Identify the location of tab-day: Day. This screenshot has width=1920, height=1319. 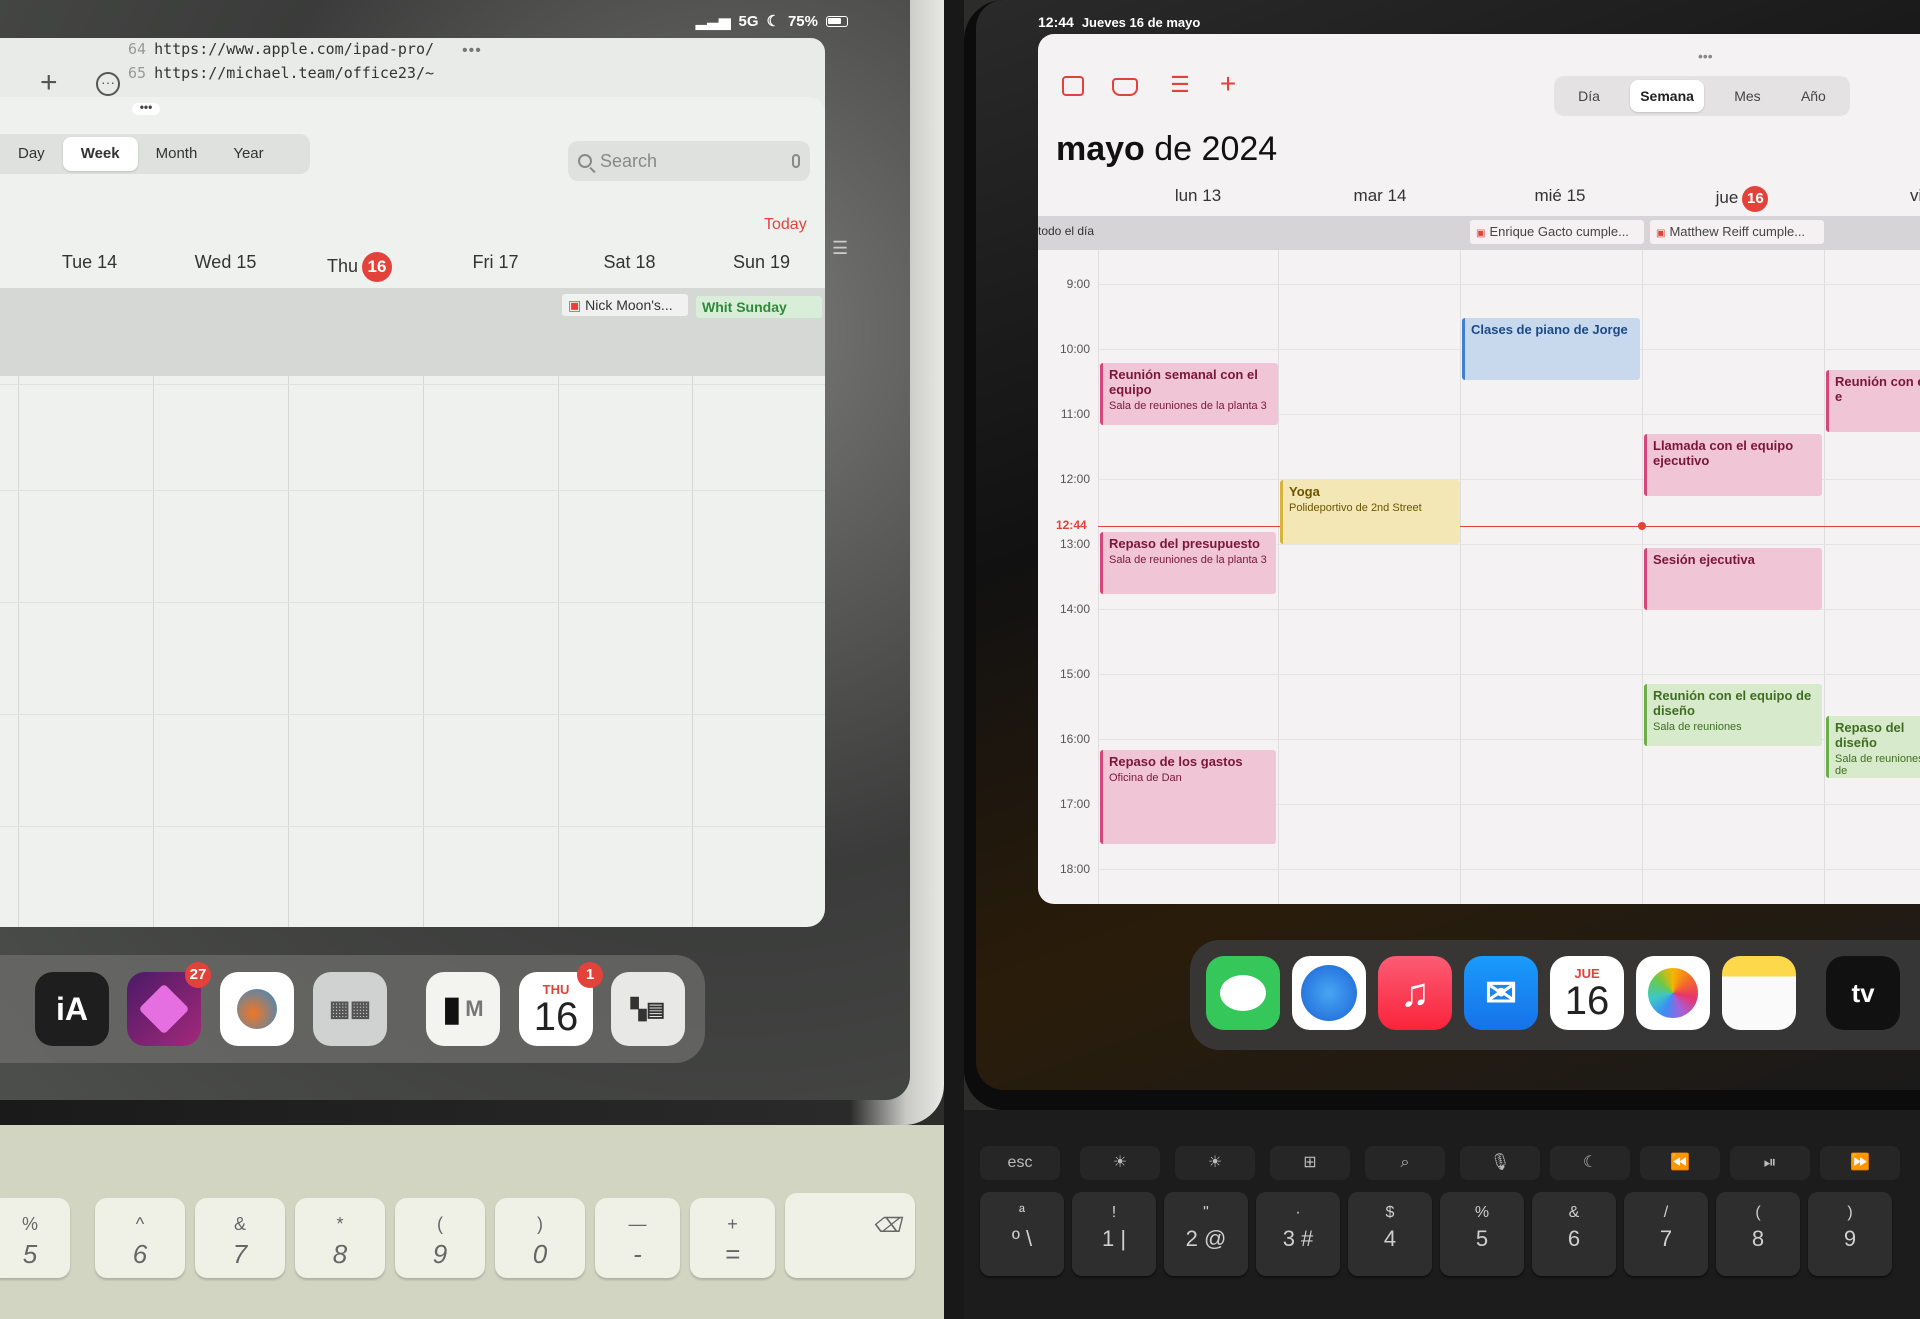
(31, 154).